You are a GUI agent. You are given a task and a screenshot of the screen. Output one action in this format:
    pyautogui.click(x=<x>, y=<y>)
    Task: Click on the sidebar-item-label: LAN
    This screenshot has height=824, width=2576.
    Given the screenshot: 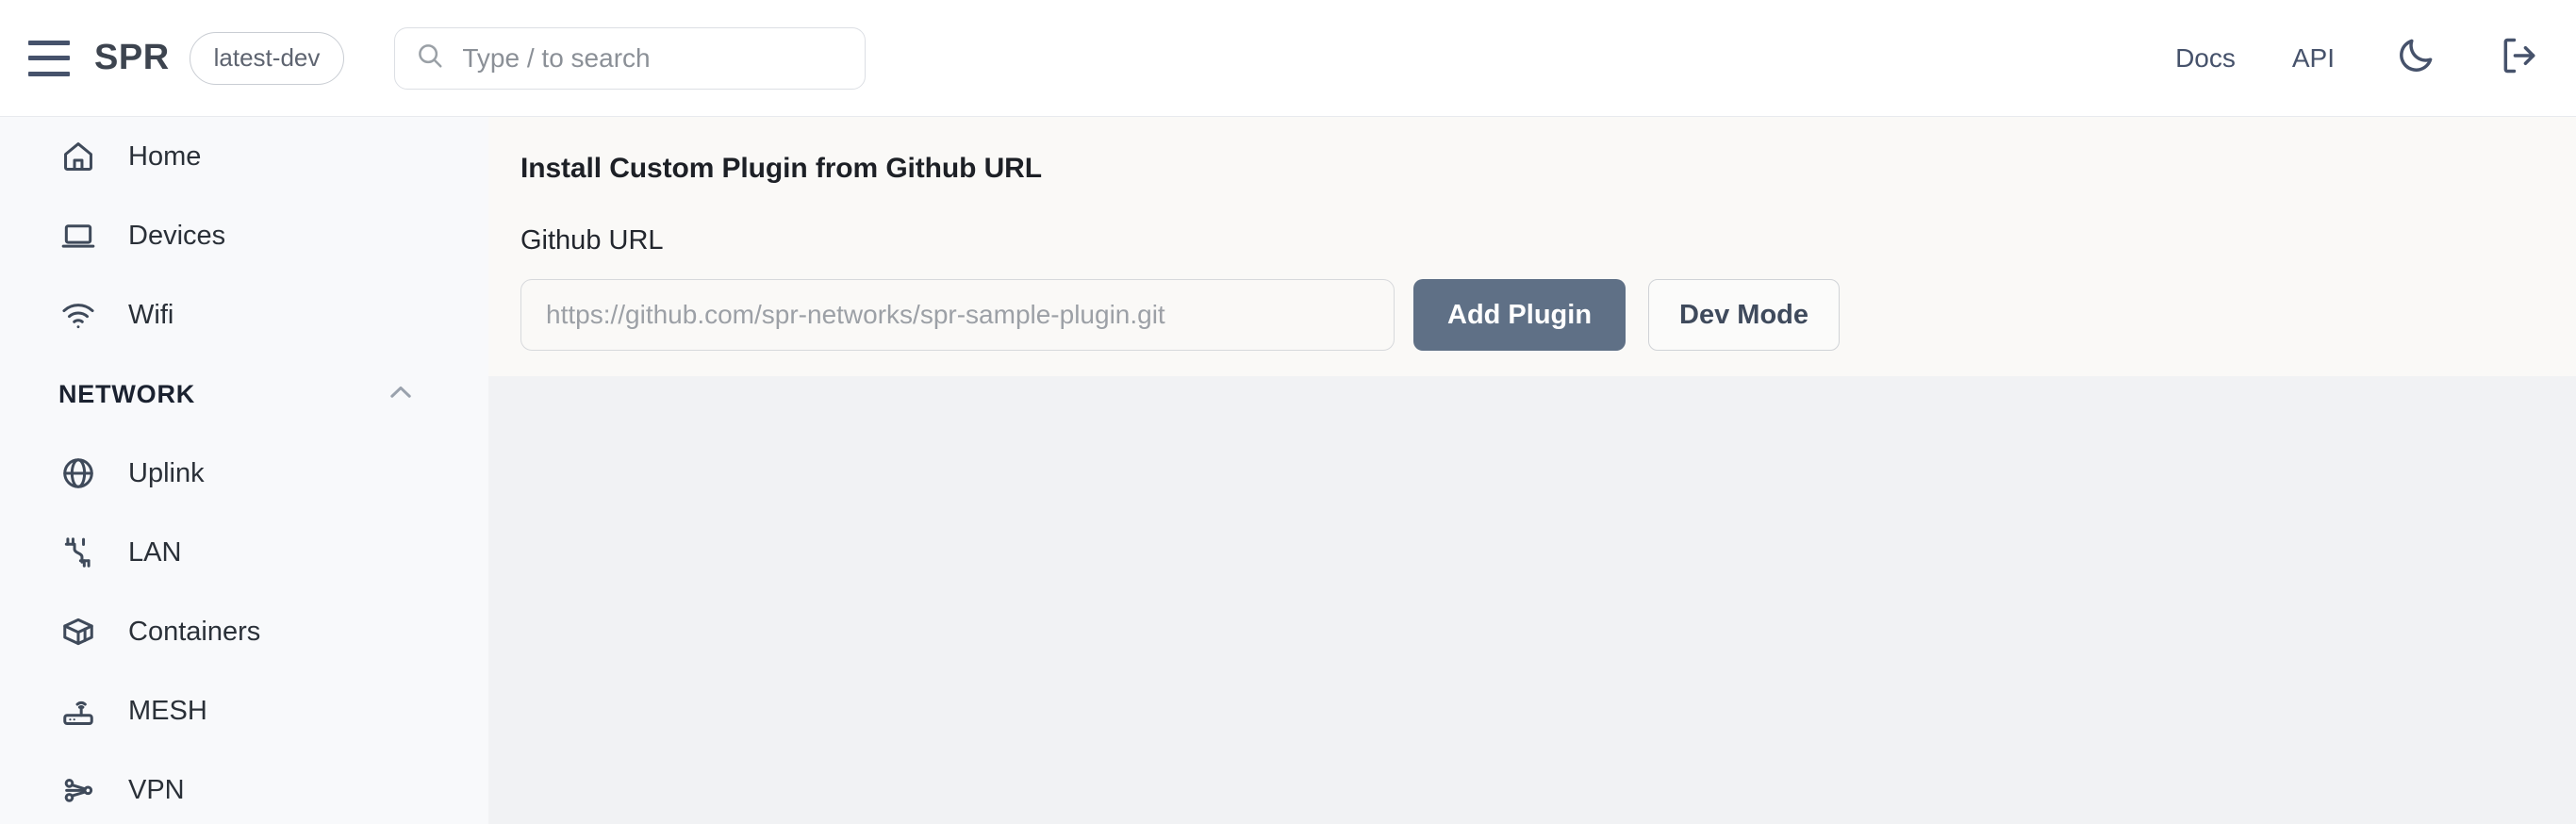 What is the action you would take?
    pyautogui.click(x=155, y=552)
    